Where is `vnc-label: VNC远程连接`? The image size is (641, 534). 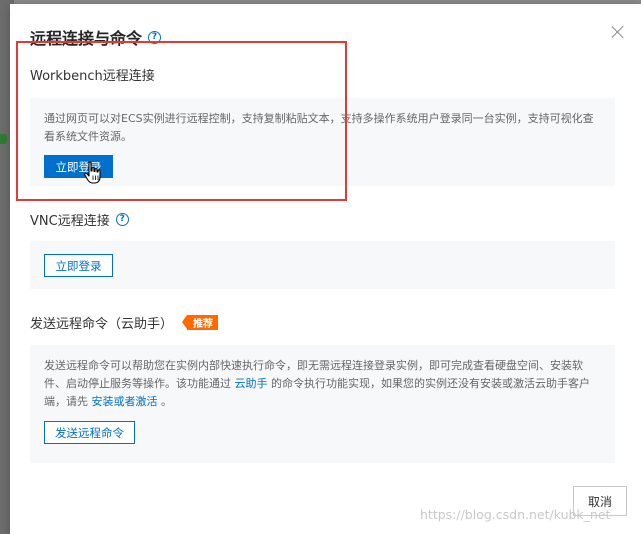
vnc-label: VNC远程连接 is located at coordinates (70, 221).